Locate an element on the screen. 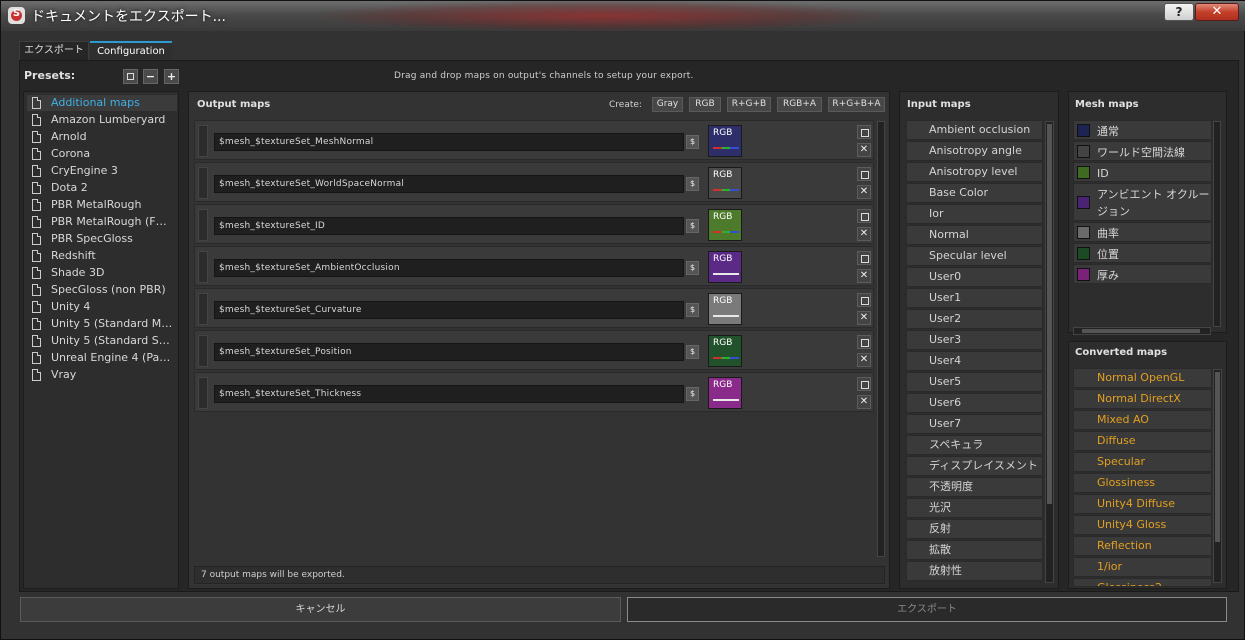 The image size is (1245, 640). mesh-map-item: 厚み is located at coordinates (1142, 274).